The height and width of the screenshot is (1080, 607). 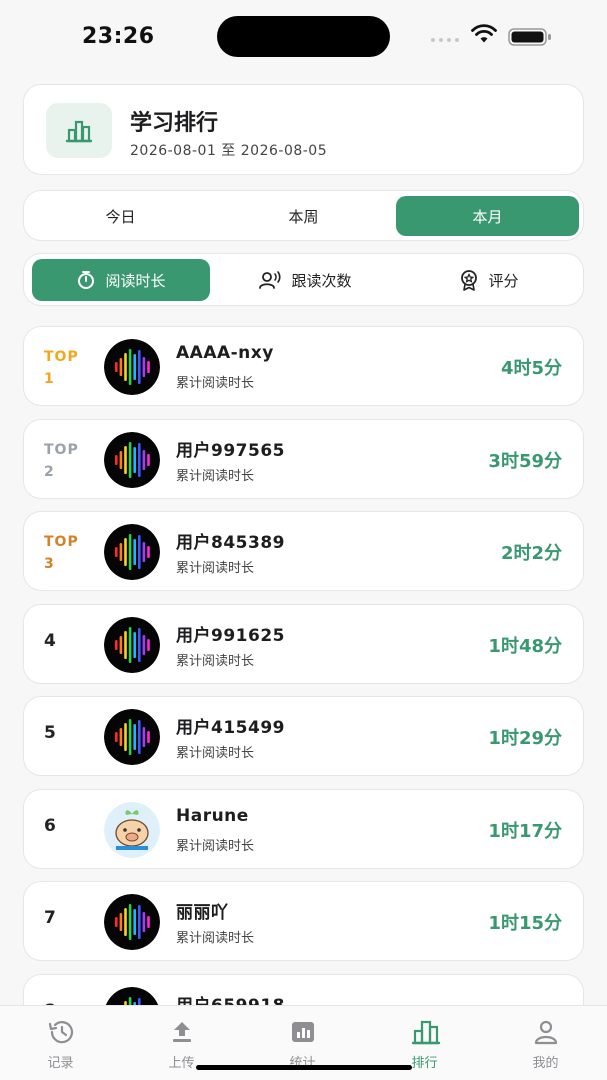 What do you see at coordinates (426, 1032) in the screenshot?
I see `ranking-icon` at bounding box center [426, 1032].